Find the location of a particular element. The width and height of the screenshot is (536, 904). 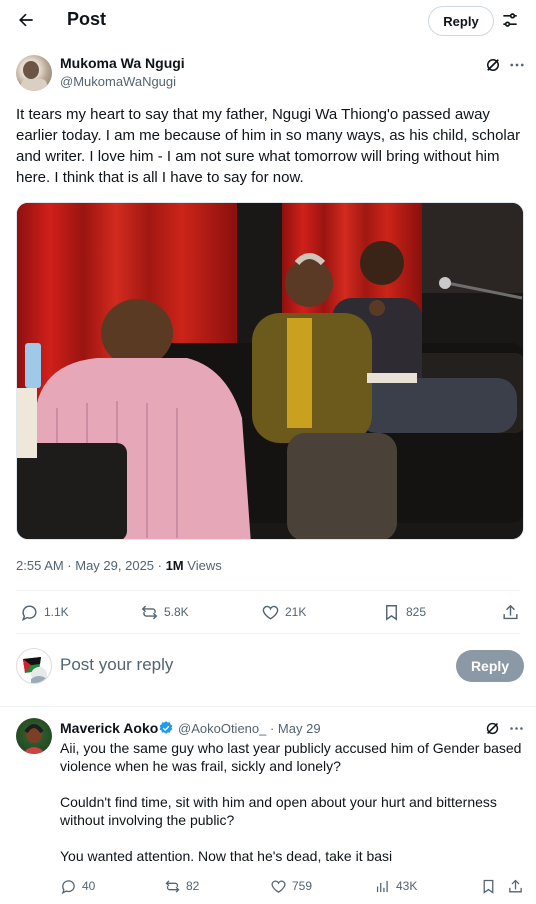

reply-author-handle: @AokoOtieno_ · May 29 is located at coordinates (249, 728).